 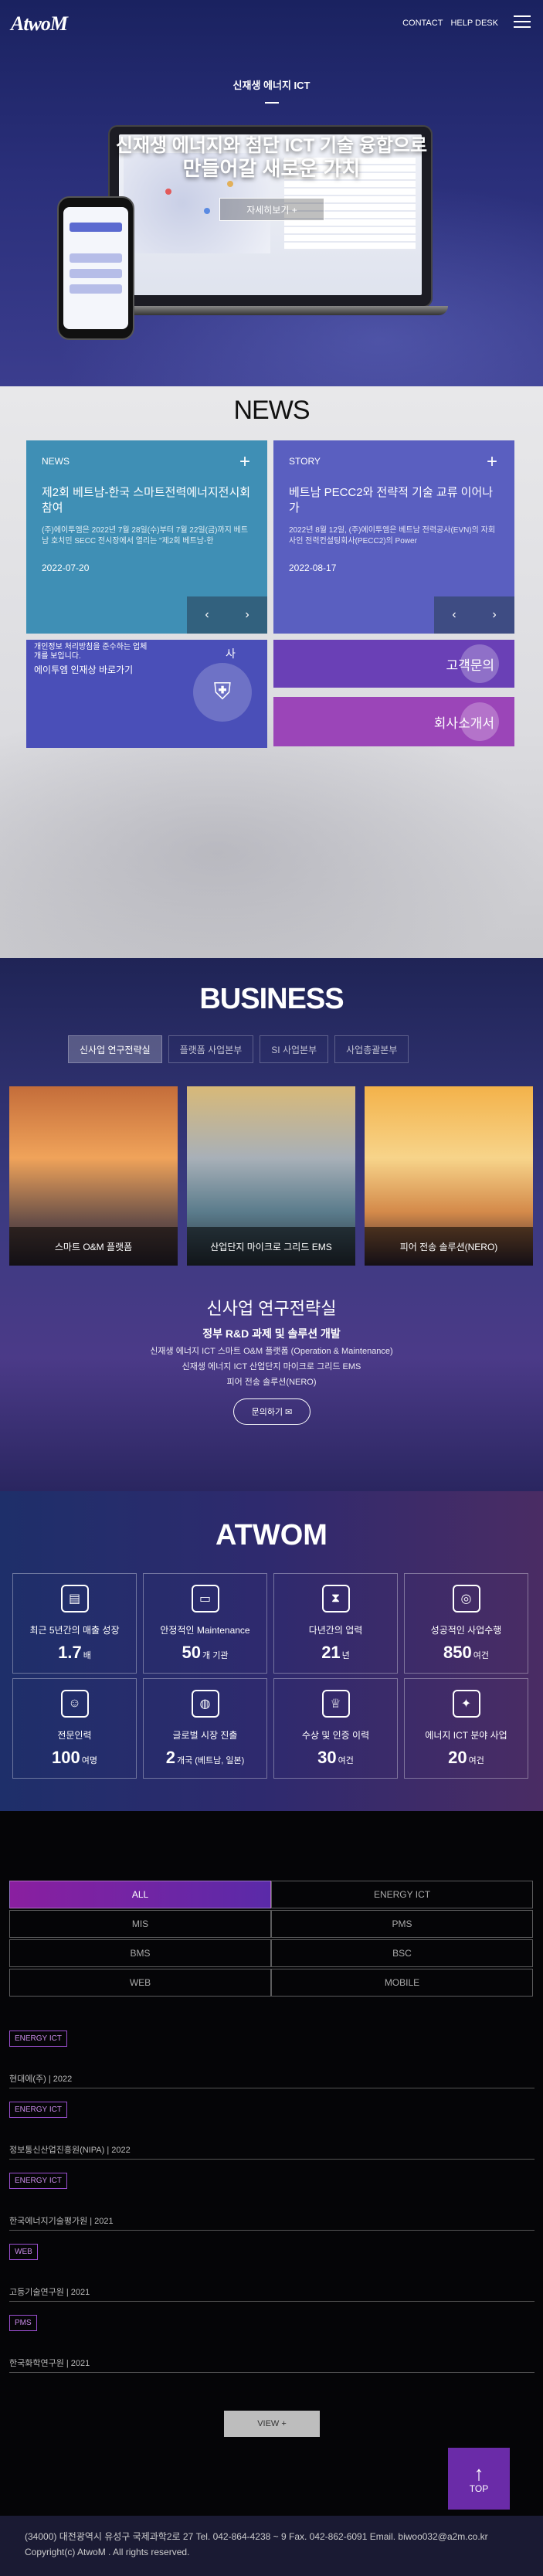 What do you see at coordinates (470, 665) in the screenshot?
I see `contact-label: 고객문의` at bounding box center [470, 665].